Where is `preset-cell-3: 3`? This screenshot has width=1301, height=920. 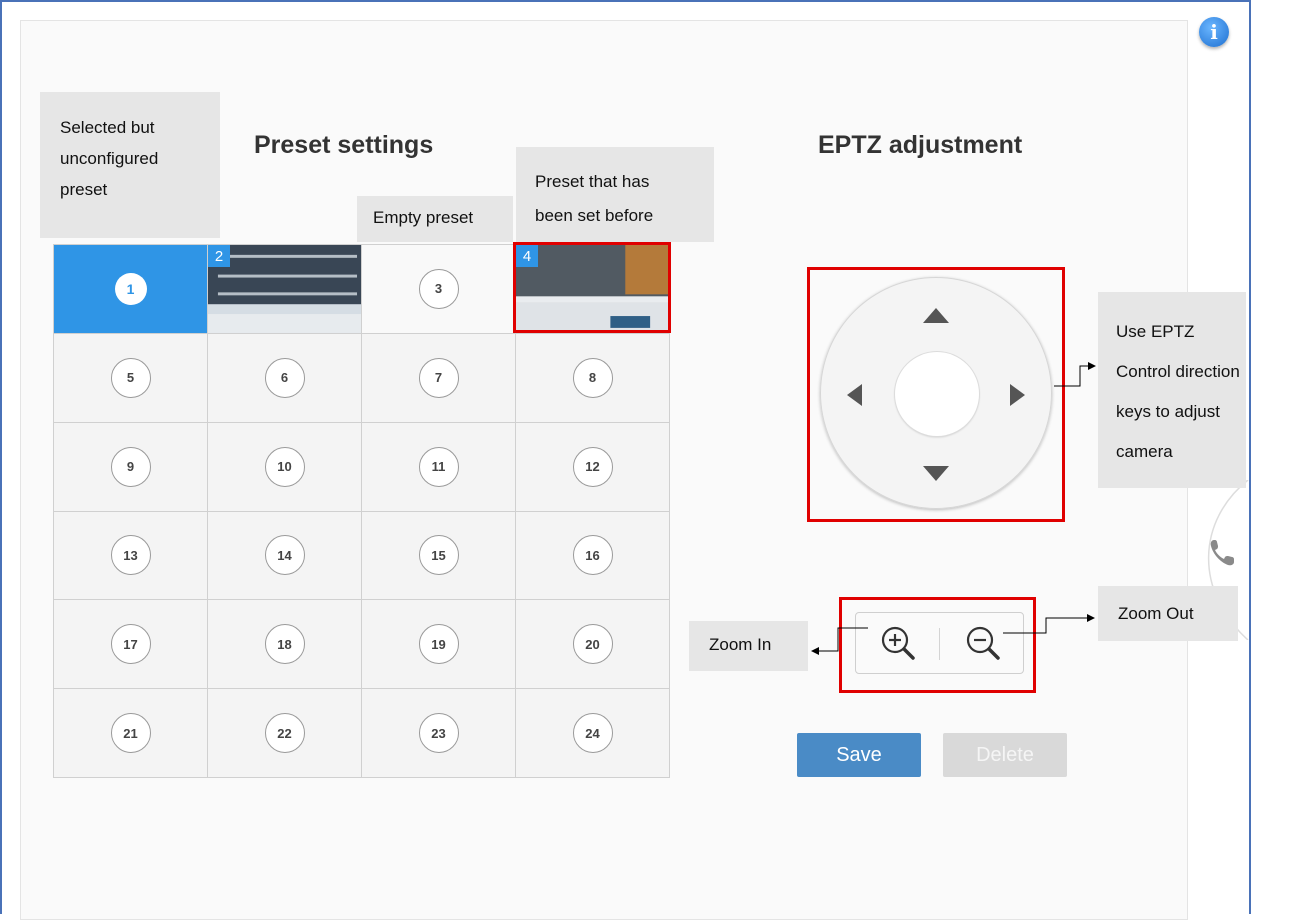
preset-cell-3: 3 is located at coordinates (439, 289).